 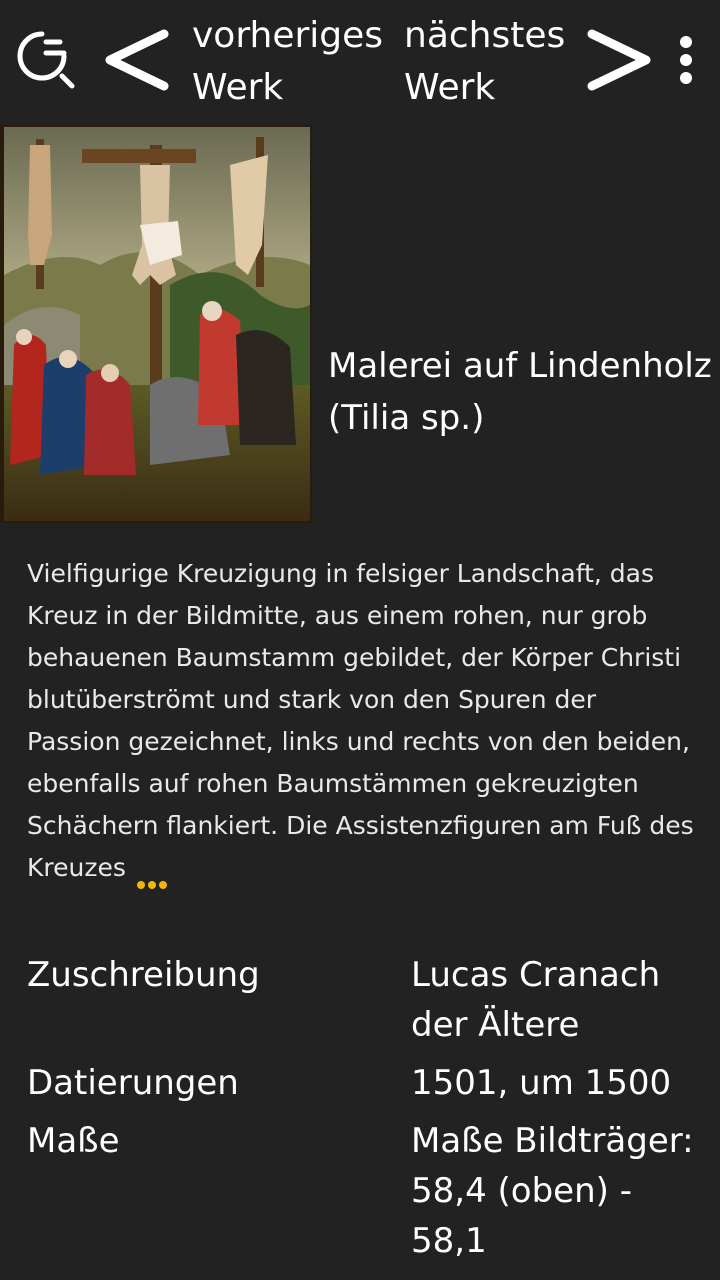 I want to click on ellipsis-icon, so click(x=151, y=885).